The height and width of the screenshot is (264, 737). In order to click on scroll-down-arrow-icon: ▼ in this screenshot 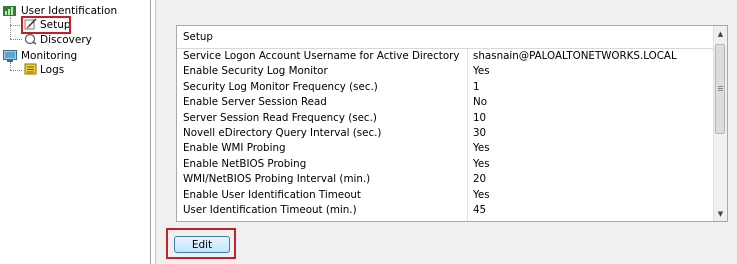, I will do `click(720, 214)`.